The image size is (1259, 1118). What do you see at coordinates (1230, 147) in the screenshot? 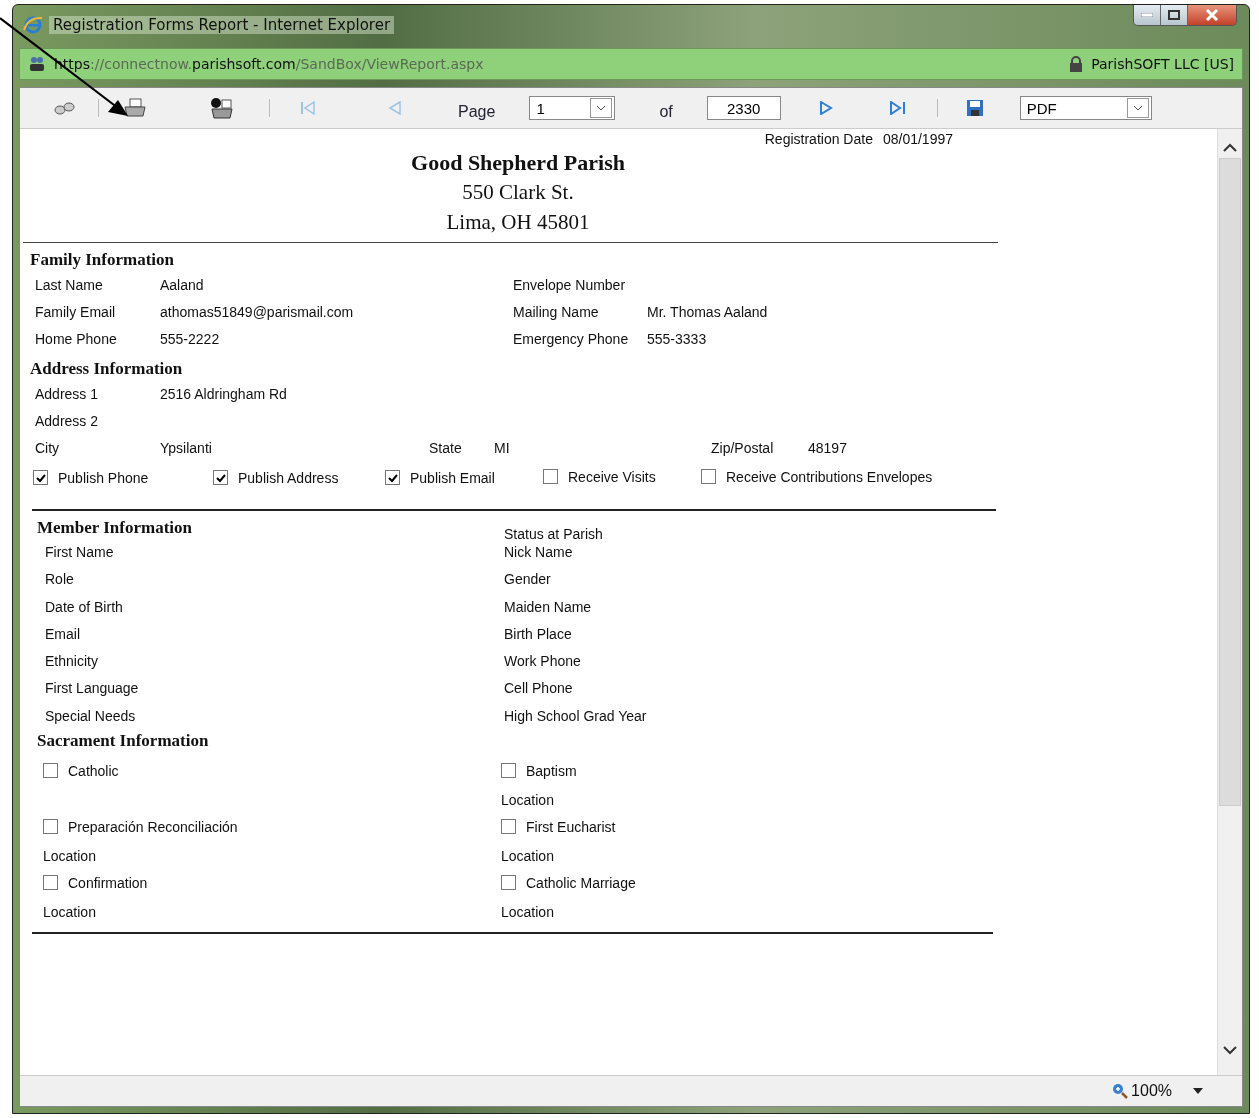
I see `scroll-up-icon` at bounding box center [1230, 147].